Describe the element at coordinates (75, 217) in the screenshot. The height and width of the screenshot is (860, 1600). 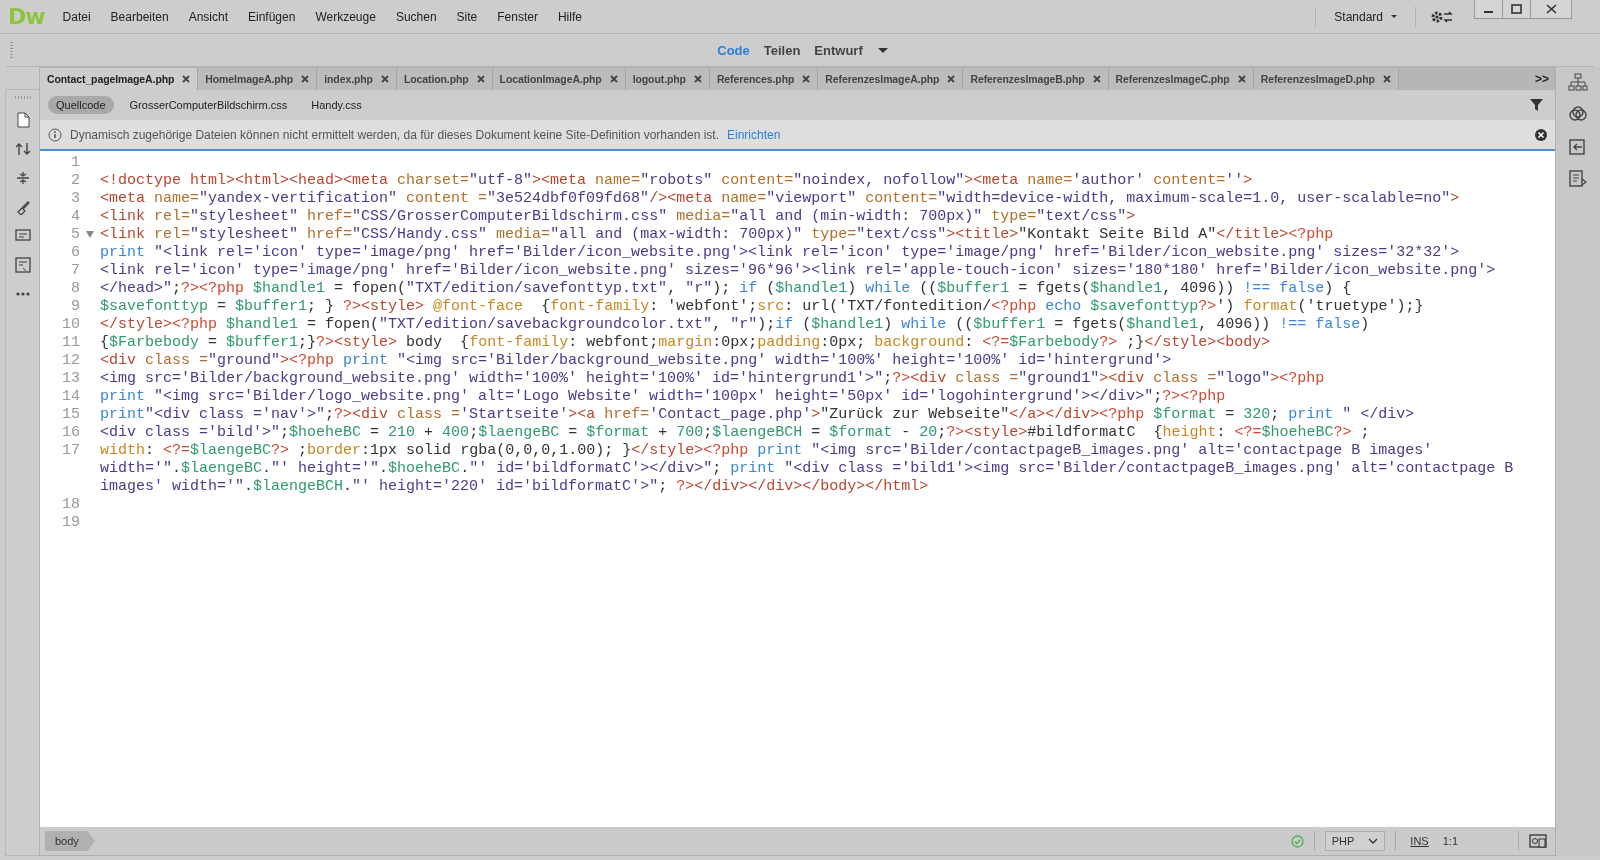
I see `line-number: 4` at that location.